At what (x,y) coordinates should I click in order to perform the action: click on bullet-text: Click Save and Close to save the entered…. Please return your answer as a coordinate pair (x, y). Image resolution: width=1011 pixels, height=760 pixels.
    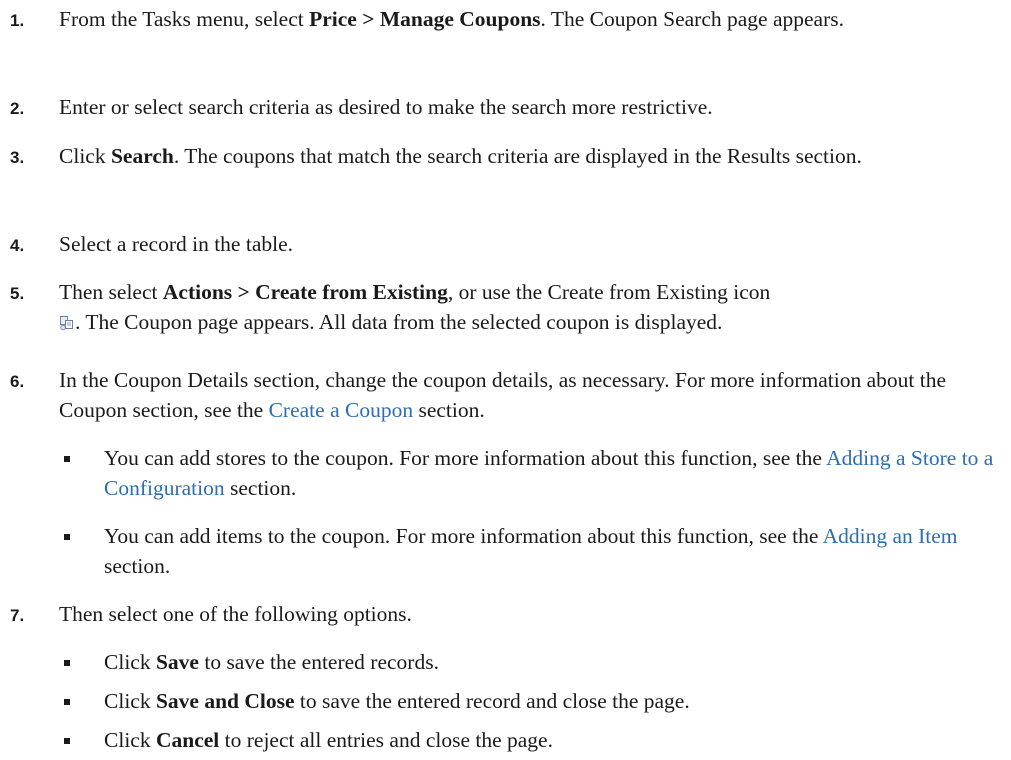
    Looking at the image, I should click on (552, 701).